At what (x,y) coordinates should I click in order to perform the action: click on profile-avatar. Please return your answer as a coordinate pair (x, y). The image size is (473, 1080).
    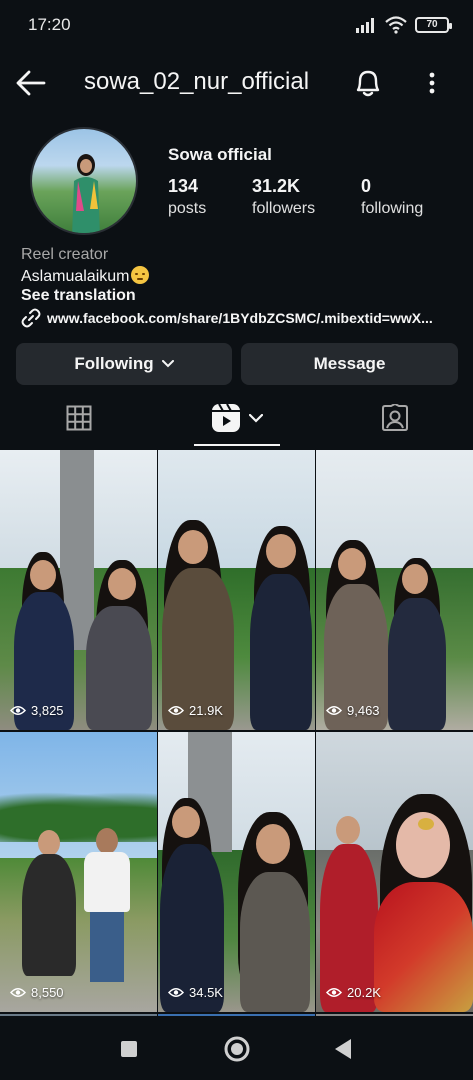
    Looking at the image, I should click on (84, 181).